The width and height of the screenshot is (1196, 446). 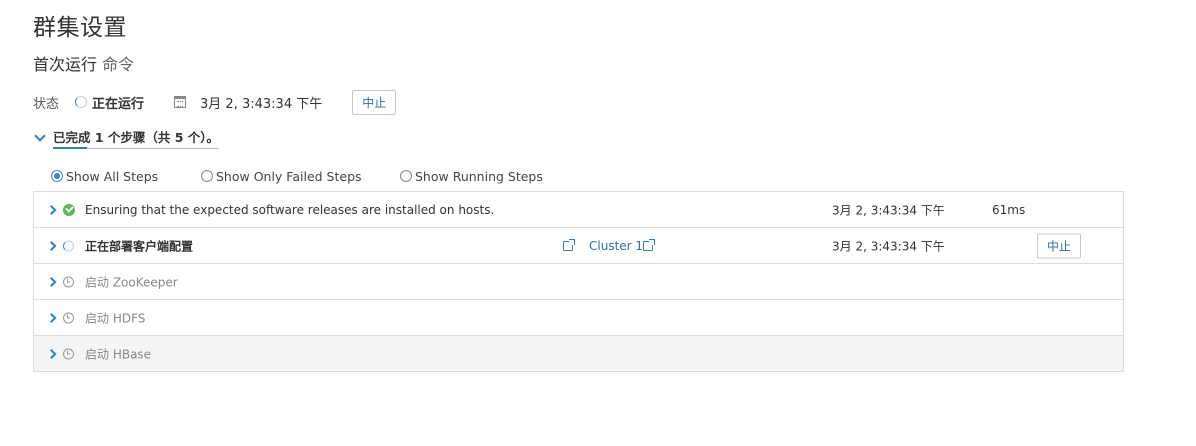 I want to click on calendar-icon, so click(x=180, y=102).